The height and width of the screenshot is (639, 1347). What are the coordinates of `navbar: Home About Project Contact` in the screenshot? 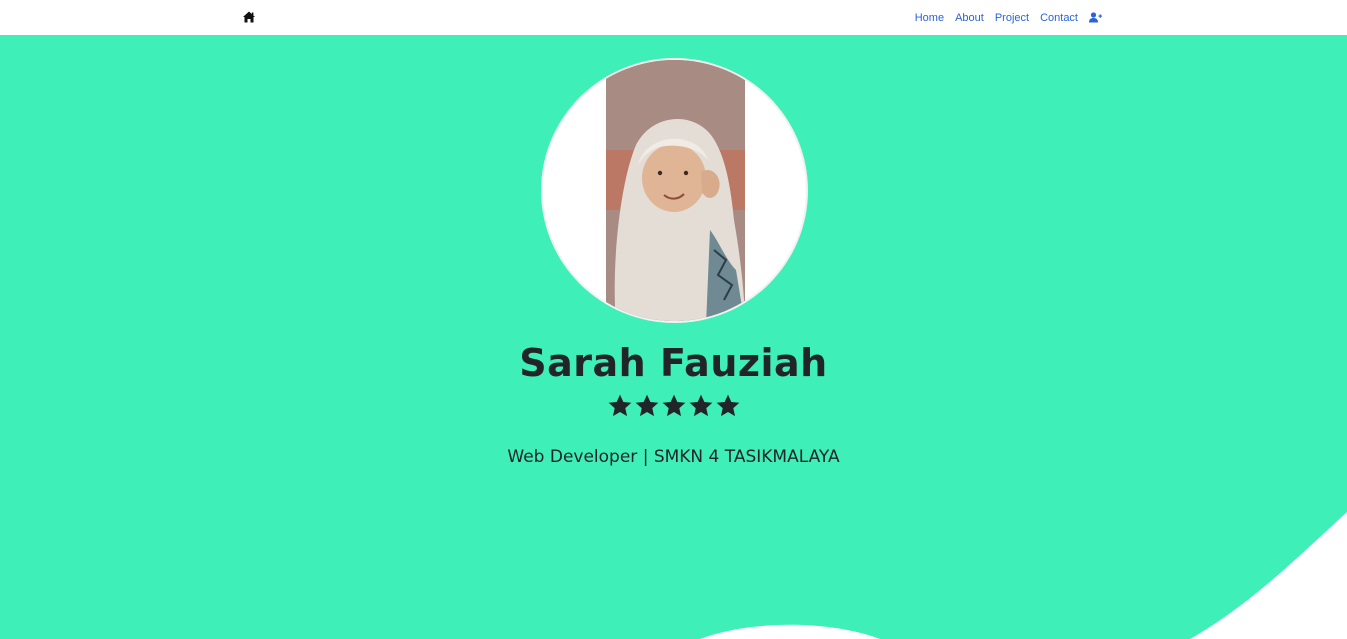 It's located at (673, 17).